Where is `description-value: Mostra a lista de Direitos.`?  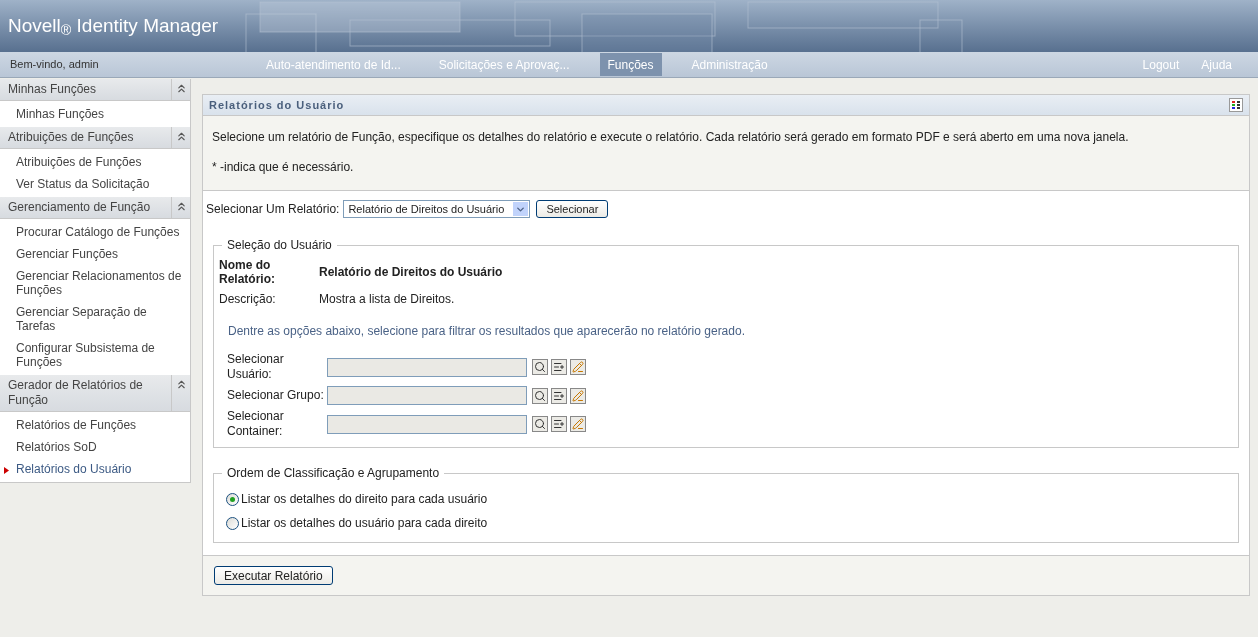
description-value: Mostra a lista de Direitos. is located at coordinates (387, 299).